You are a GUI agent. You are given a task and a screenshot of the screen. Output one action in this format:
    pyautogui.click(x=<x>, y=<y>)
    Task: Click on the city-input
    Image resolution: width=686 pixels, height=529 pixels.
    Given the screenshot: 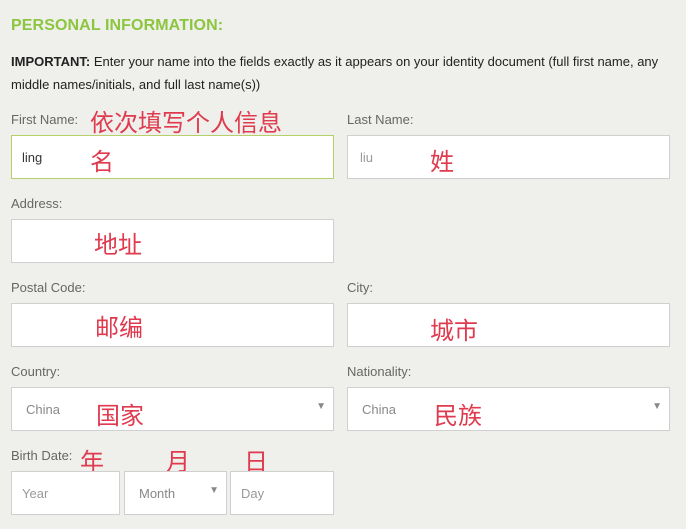 What is the action you would take?
    pyautogui.click(x=508, y=325)
    